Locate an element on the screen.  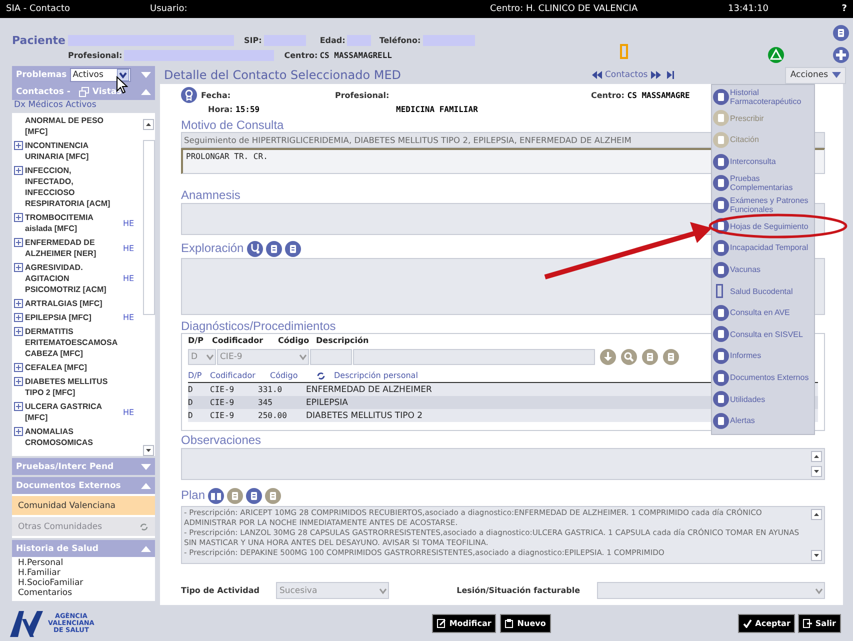
observations-field is located at coordinates (503, 464).